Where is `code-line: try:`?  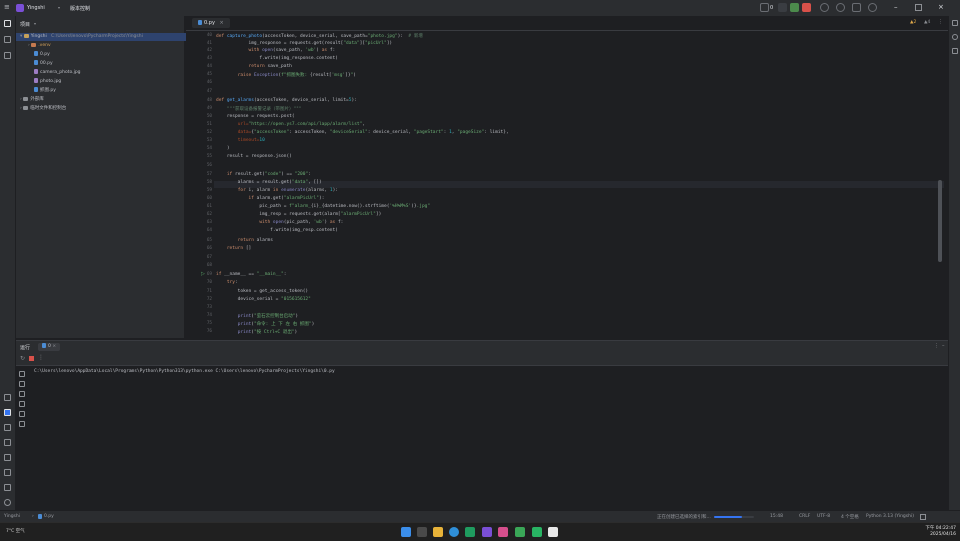
code-line: try: is located at coordinates (232, 282).